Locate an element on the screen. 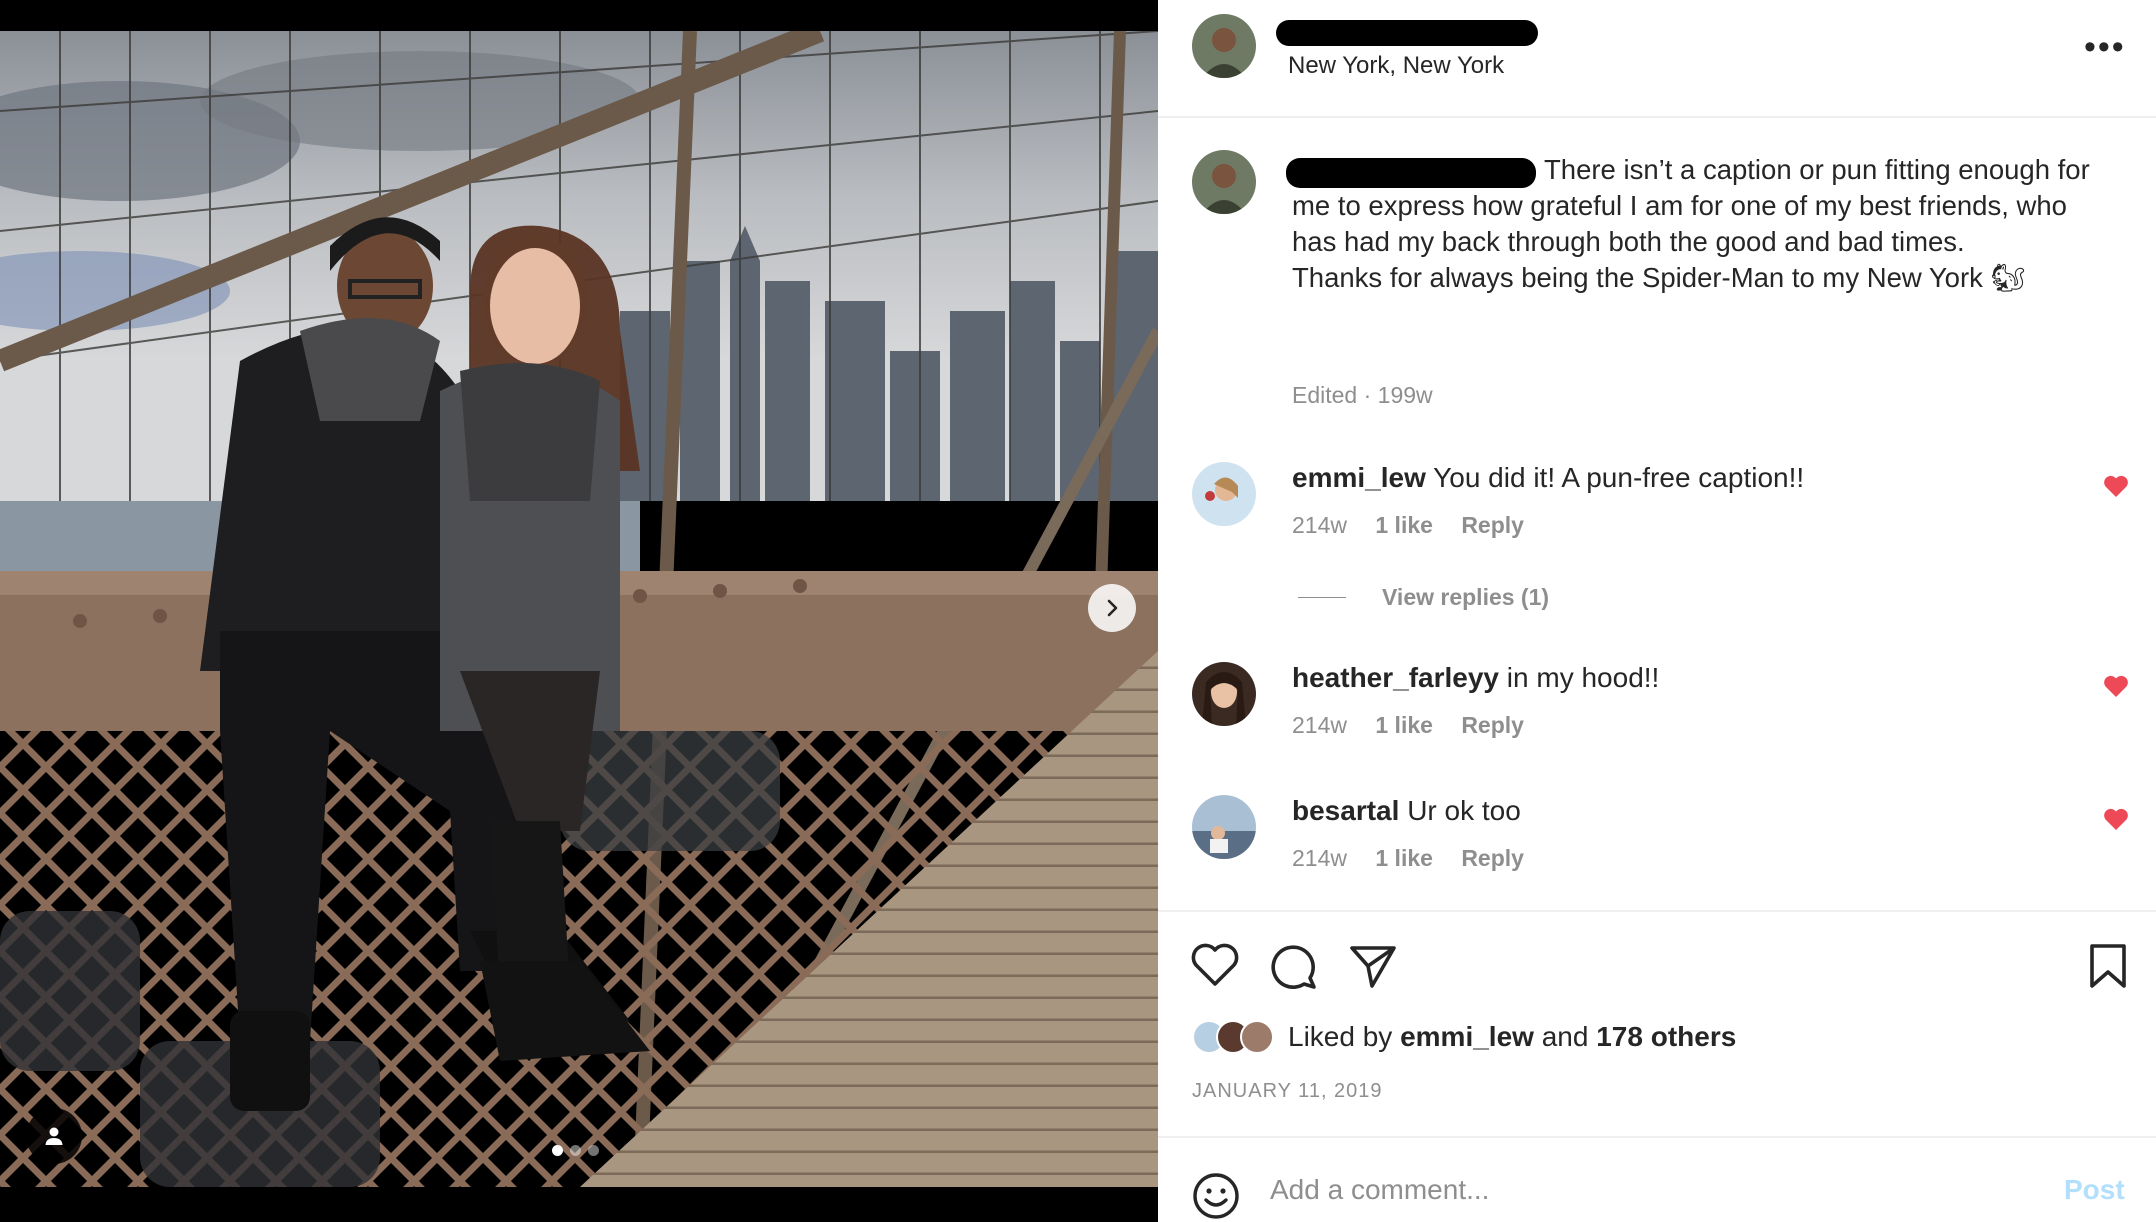 The height and width of the screenshot is (1222, 2156). comment-username: emmi_lew is located at coordinates (1359, 477).